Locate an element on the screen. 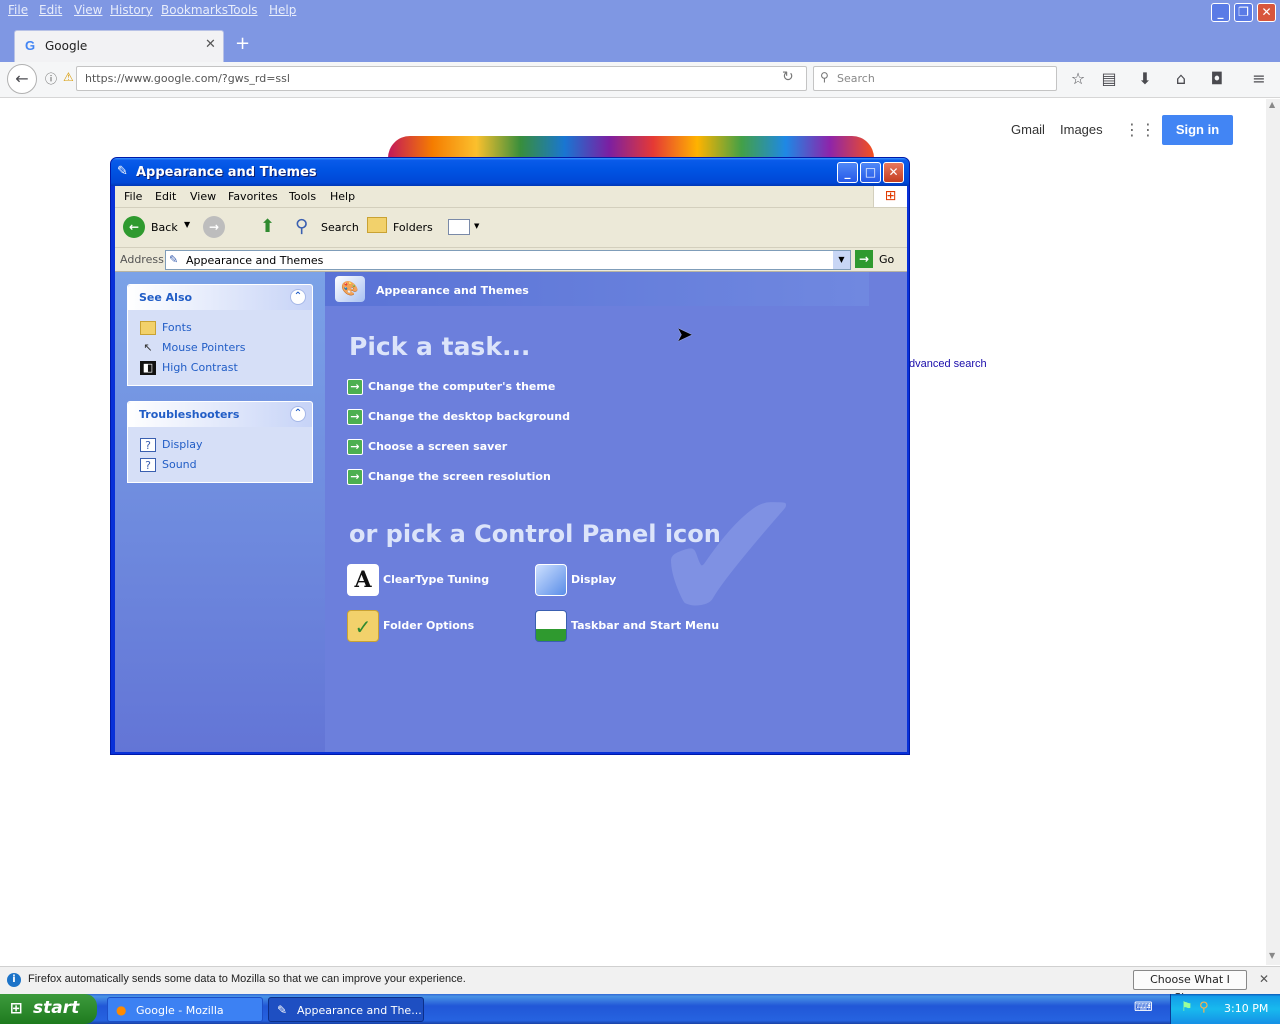 This screenshot has width=1280, height=1024. up-folder-icon: ⬆ is located at coordinates (267, 226).